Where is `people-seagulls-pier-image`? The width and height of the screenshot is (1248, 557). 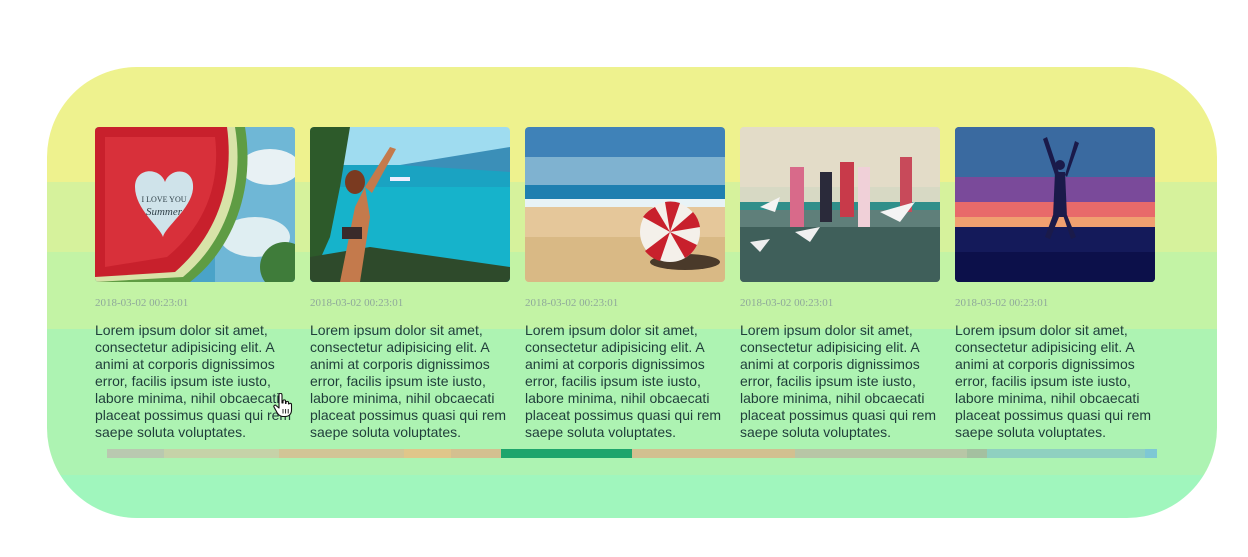
people-seagulls-pier-image is located at coordinates (840, 204).